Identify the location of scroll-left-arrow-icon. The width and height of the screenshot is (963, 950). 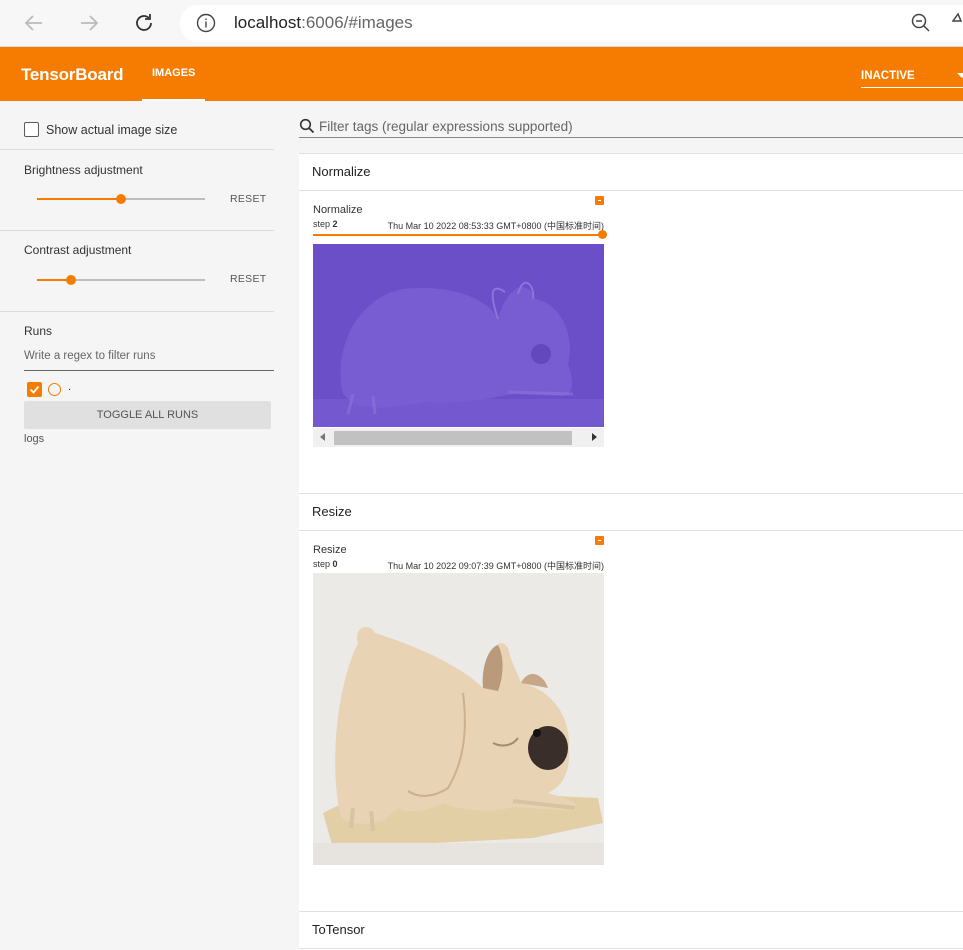
(322, 437).